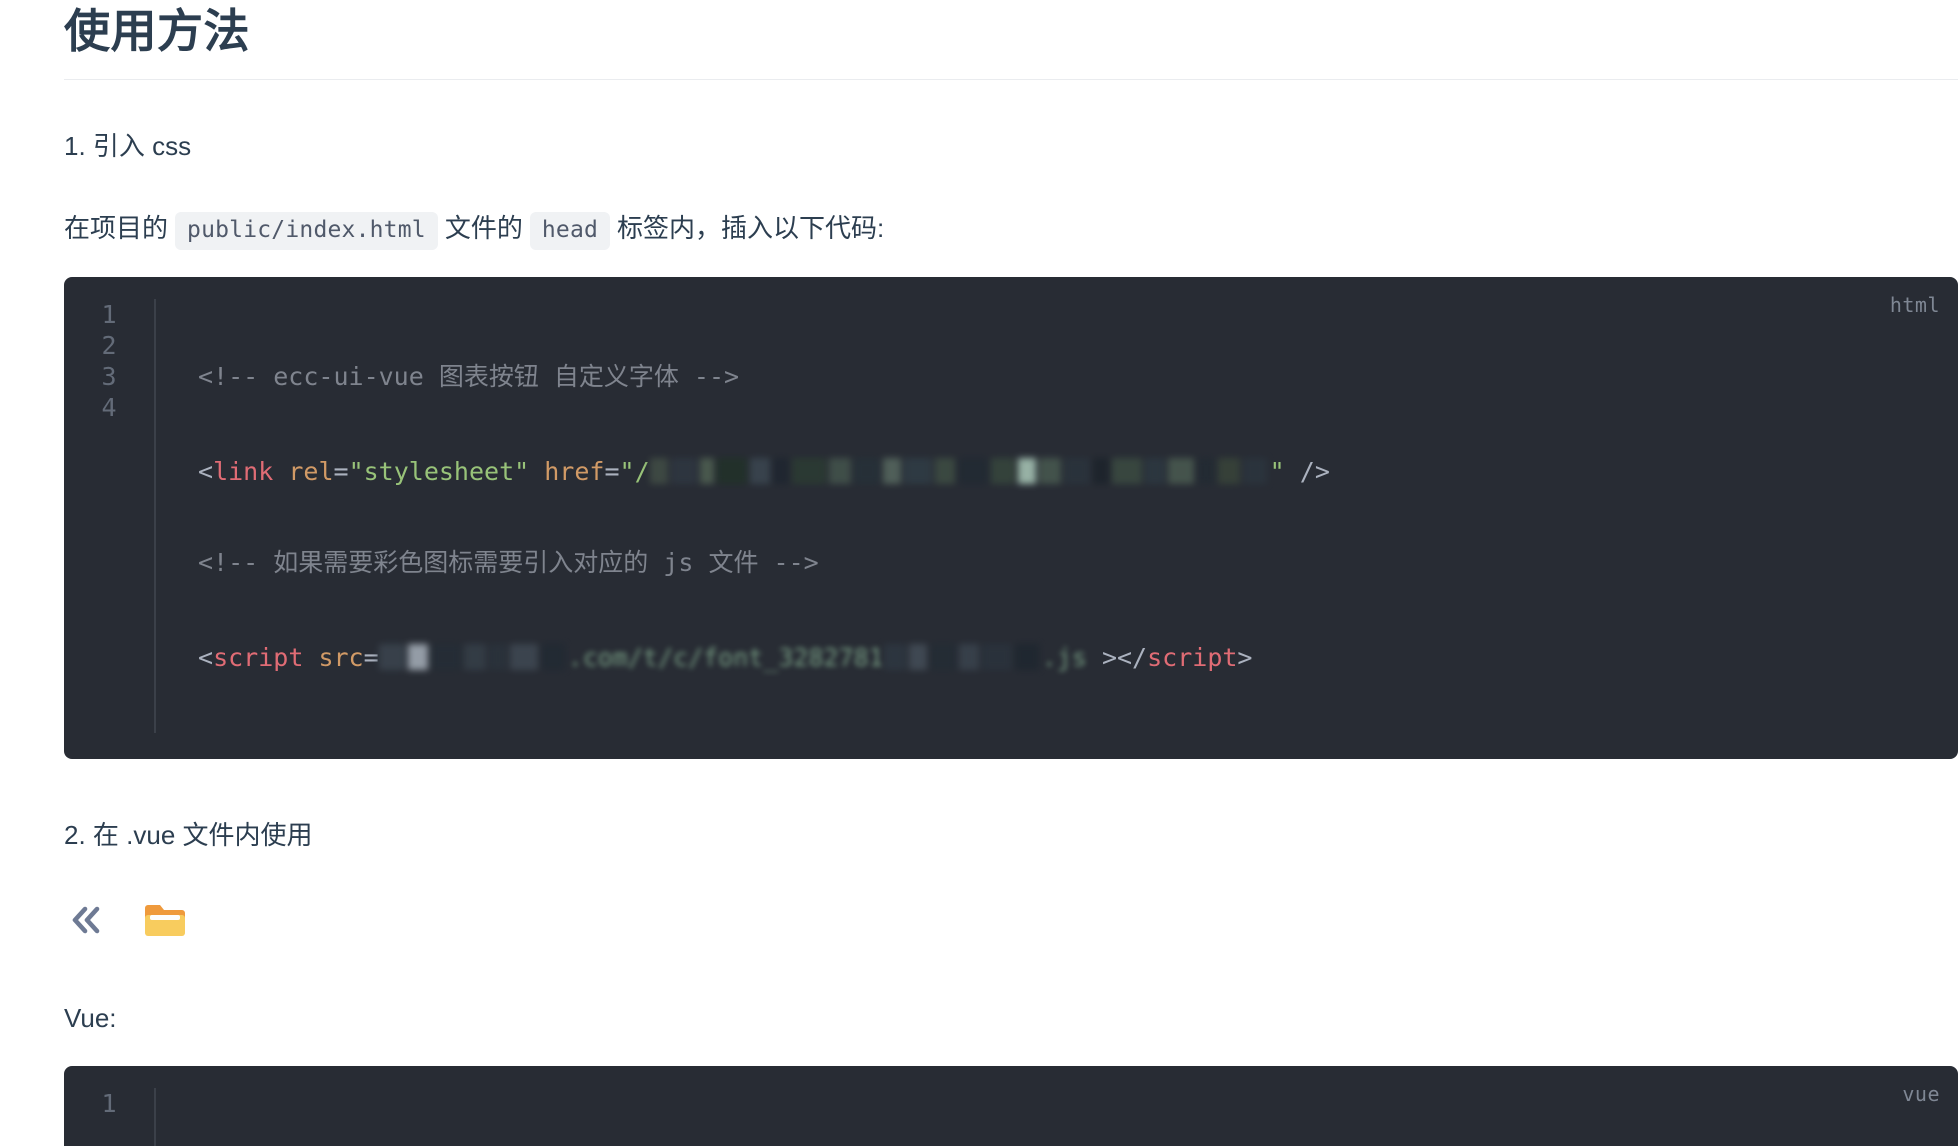 The height and width of the screenshot is (1146, 1958). What do you see at coordinates (110, 515) in the screenshot?
I see `code-line-numbers: 1 2 3 4` at bounding box center [110, 515].